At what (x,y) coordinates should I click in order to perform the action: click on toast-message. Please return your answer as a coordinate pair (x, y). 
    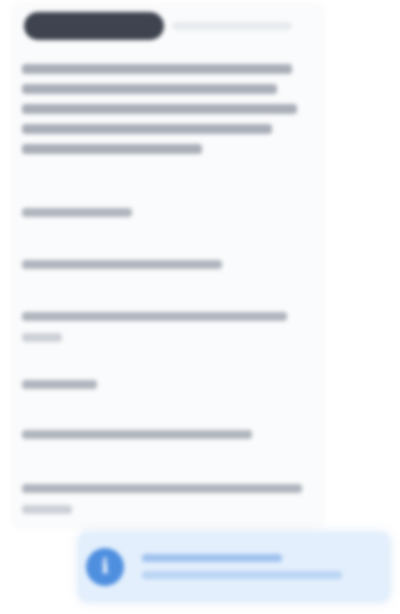
    Looking at the image, I should click on (242, 571).